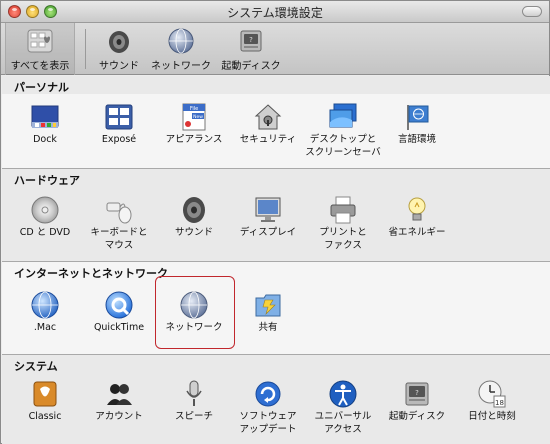  I want to click on section-title: システム, so click(36, 366).